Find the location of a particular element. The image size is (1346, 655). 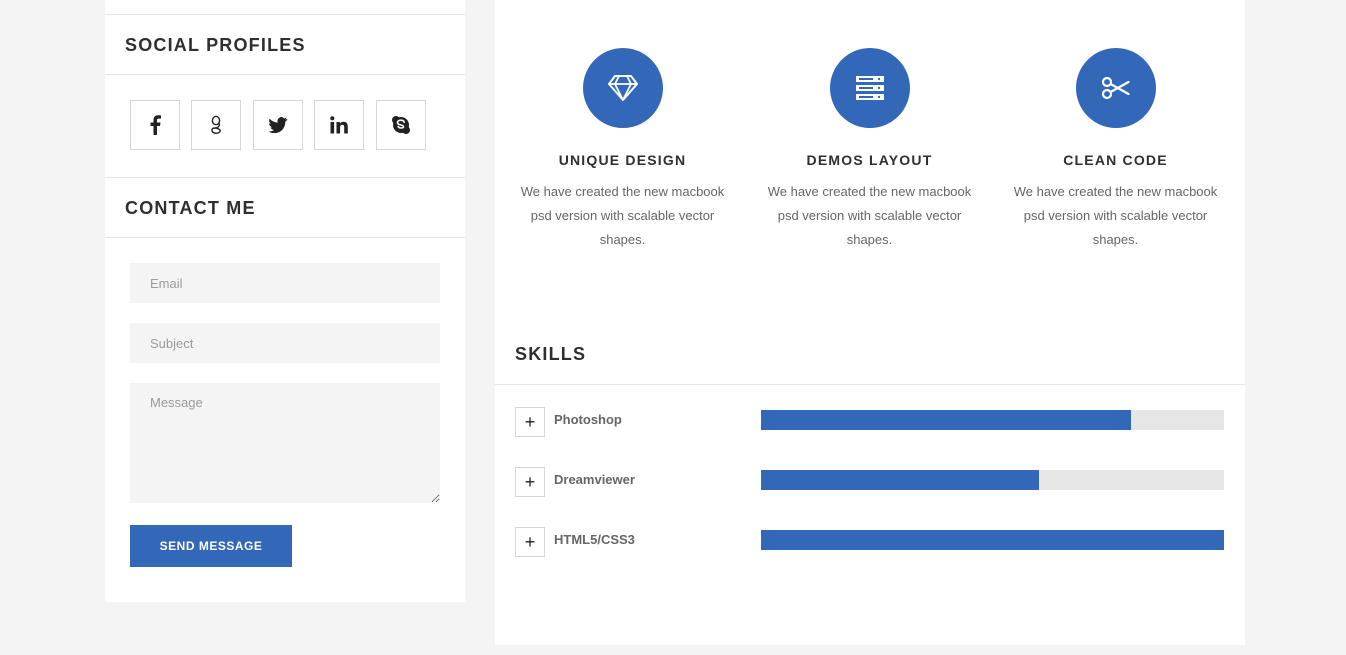

google-icon is located at coordinates (216, 124).